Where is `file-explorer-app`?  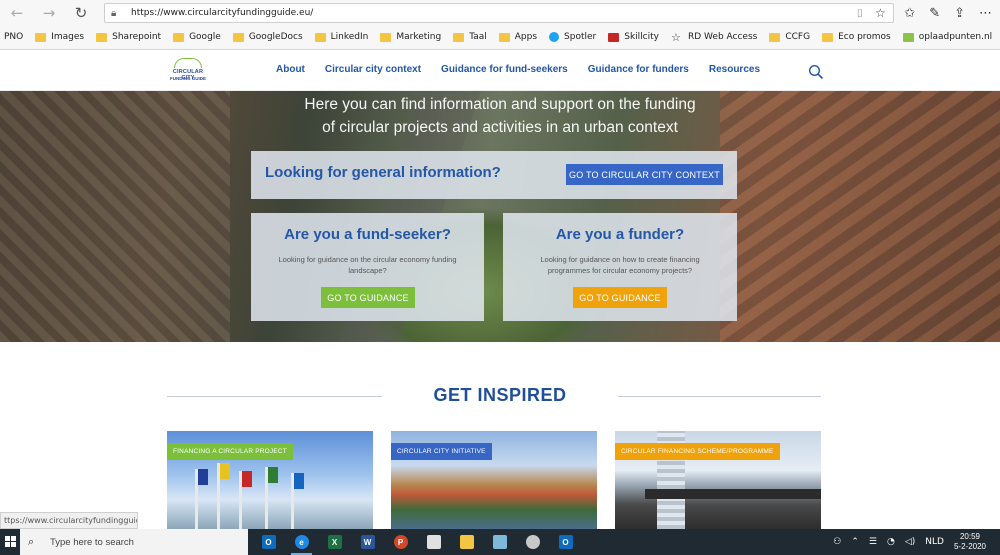
file-explorer-app is located at coordinates (466, 542).